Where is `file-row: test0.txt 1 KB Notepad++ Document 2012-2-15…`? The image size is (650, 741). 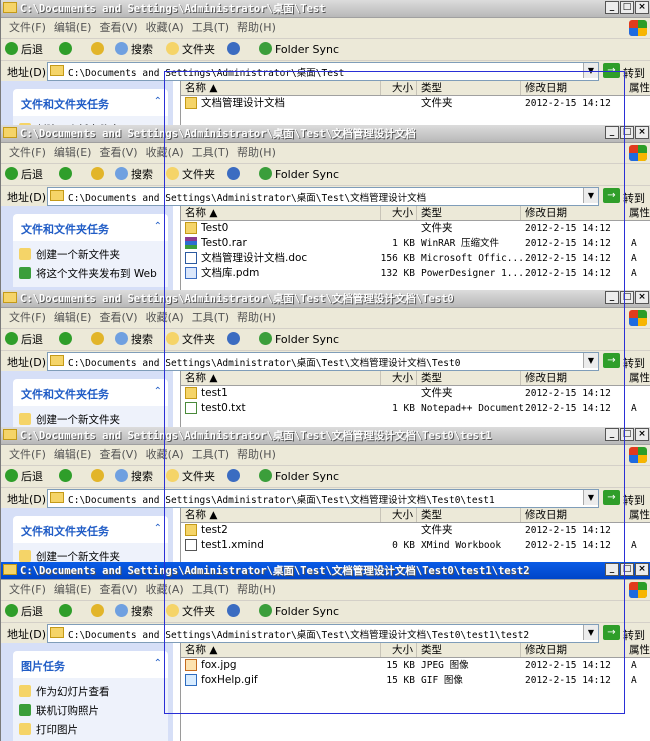 file-row: test0.txt 1 KB Notepad++ Document 2012-2-15… is located at coordinates (415, 408).